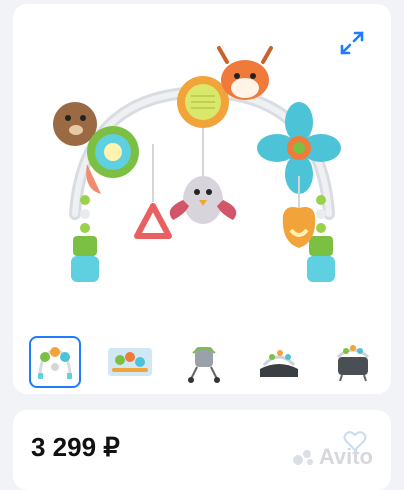  I want to click on watermark-text: Avito, so click(345, 456).